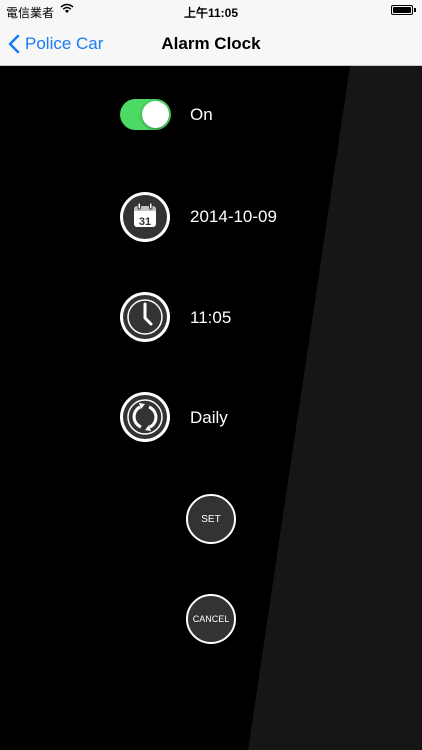 Image resolution: width=422 pixels, height=750 pixels. I want to click on navigation-bar: Police Car Alarm Clock, so click(211, 44).